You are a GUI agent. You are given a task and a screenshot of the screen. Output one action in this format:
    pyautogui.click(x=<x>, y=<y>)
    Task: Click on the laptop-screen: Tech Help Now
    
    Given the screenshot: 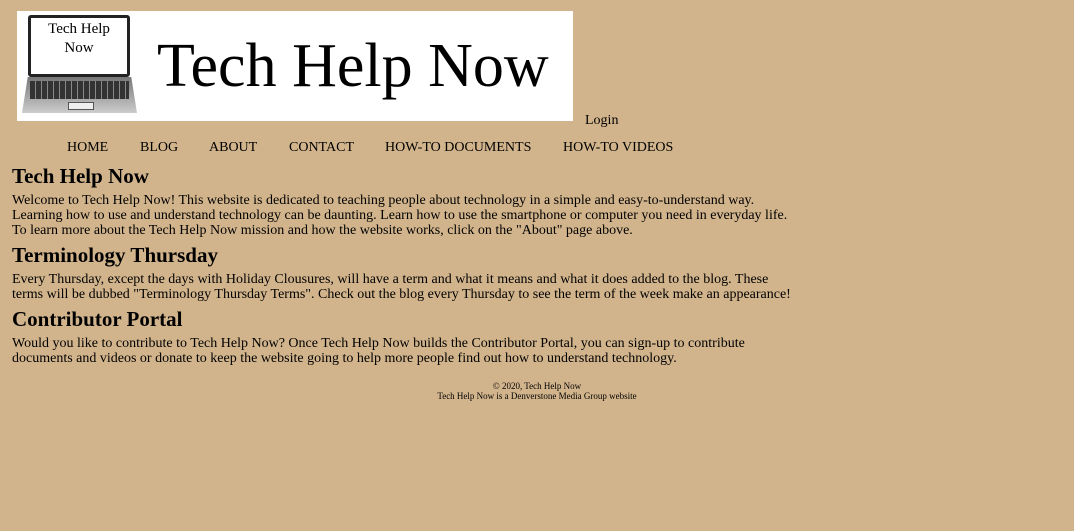 What is the action you would take?
    pyautogui.click(x=79, y=46)
    